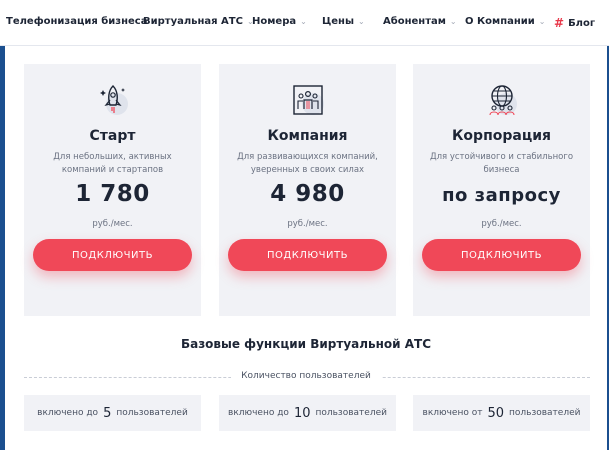 The image size is (609, 450). Describe the element at coordinates (414, 21) in the screenshot. I see `nav-item-label: Абонентам` at that location.